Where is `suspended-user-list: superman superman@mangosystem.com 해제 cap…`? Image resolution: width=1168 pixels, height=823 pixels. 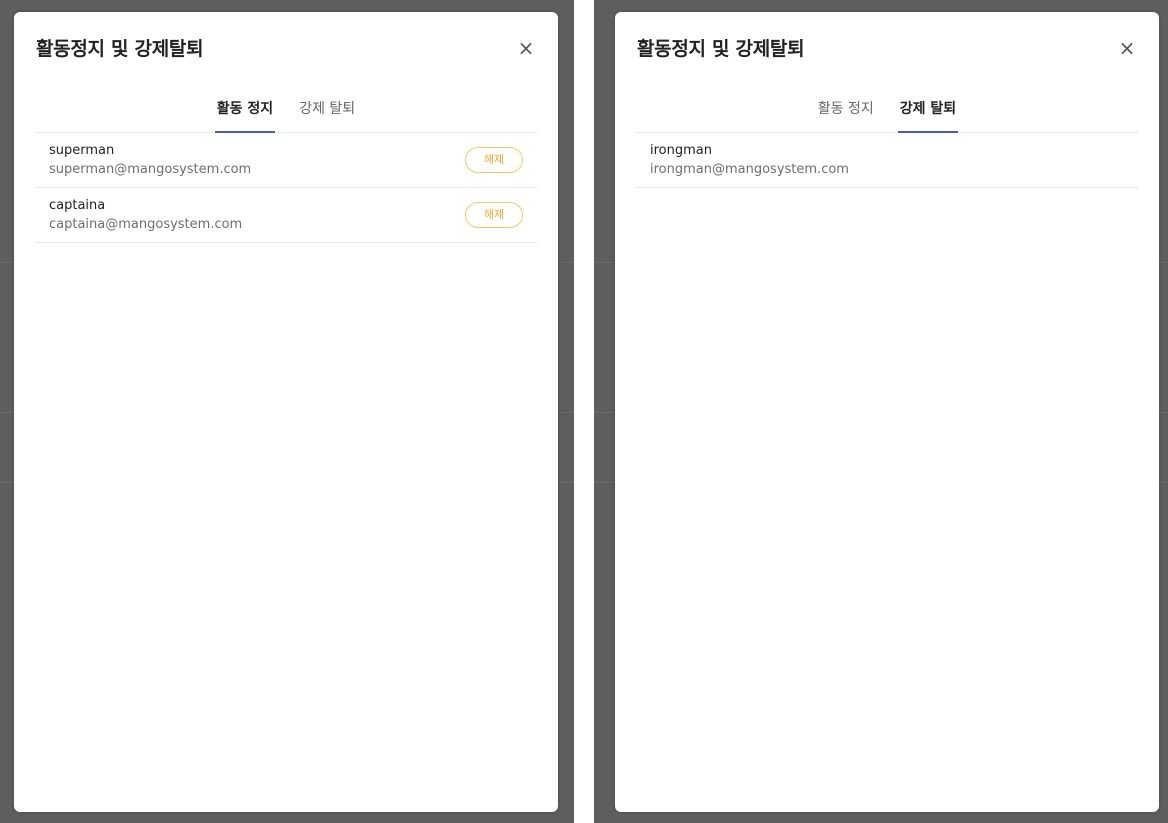 suspended-user-list: superman superman@mangosystem.com 해제 cap… is located at coordinates (286, 188).